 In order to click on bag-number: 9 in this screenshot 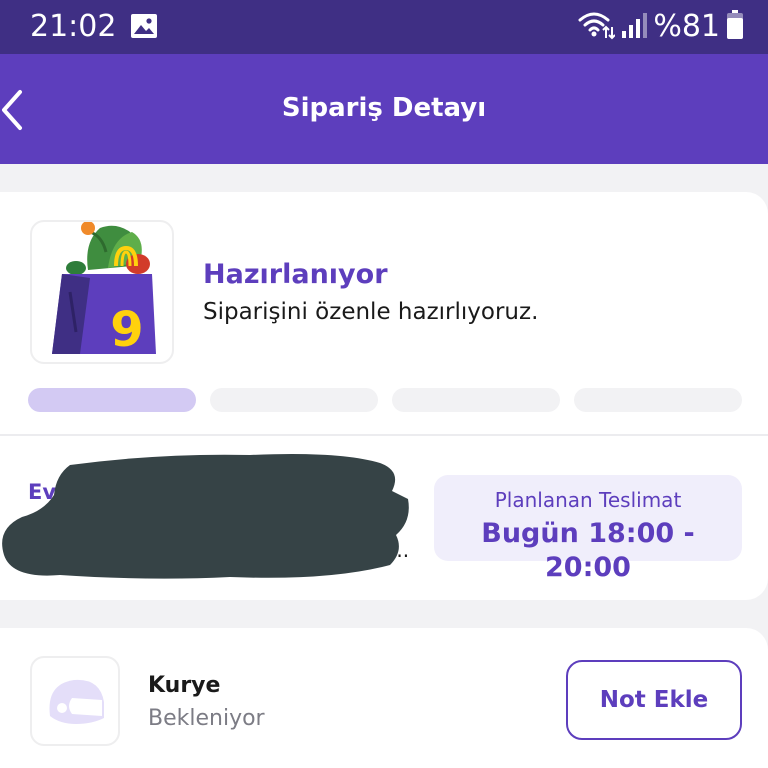, I will do `click(126, 330)`.